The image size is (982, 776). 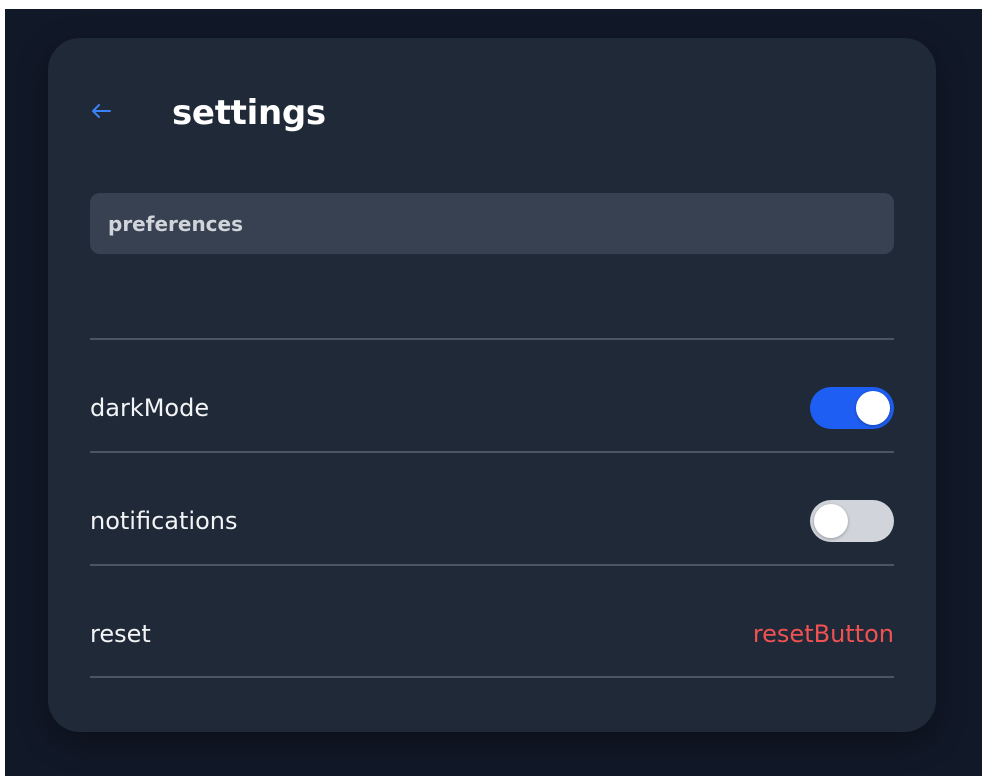 What do you see at coordinates (823, 634) in the screenshot?
I see `reset-button: resetButton` at bounding box center [823, 634].